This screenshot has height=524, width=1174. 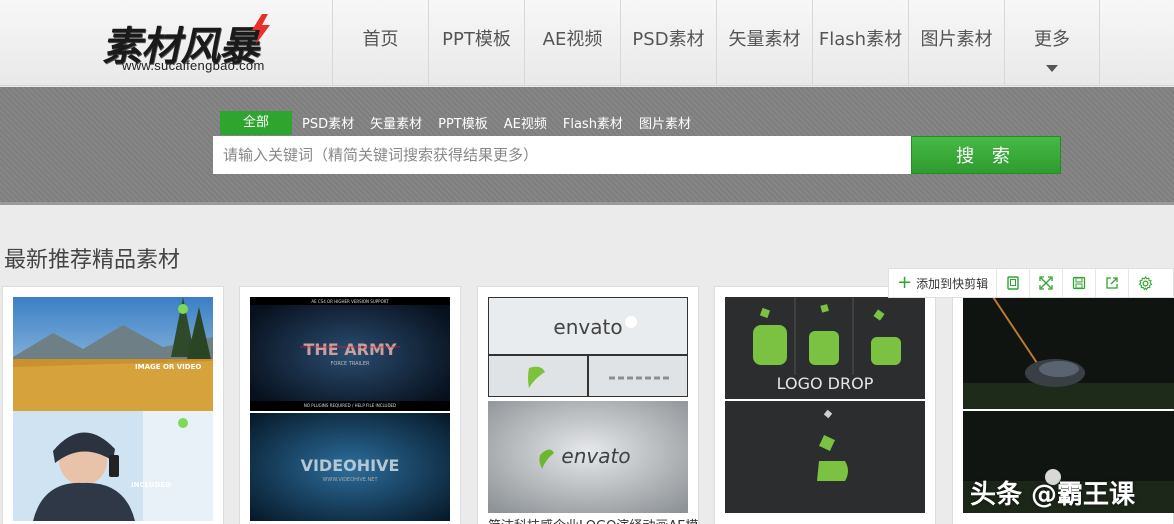 What do you see at coordinates (1052, 68) in the screenshot?
I see `chevron-down-icon` at bounding box center [1052, 68].